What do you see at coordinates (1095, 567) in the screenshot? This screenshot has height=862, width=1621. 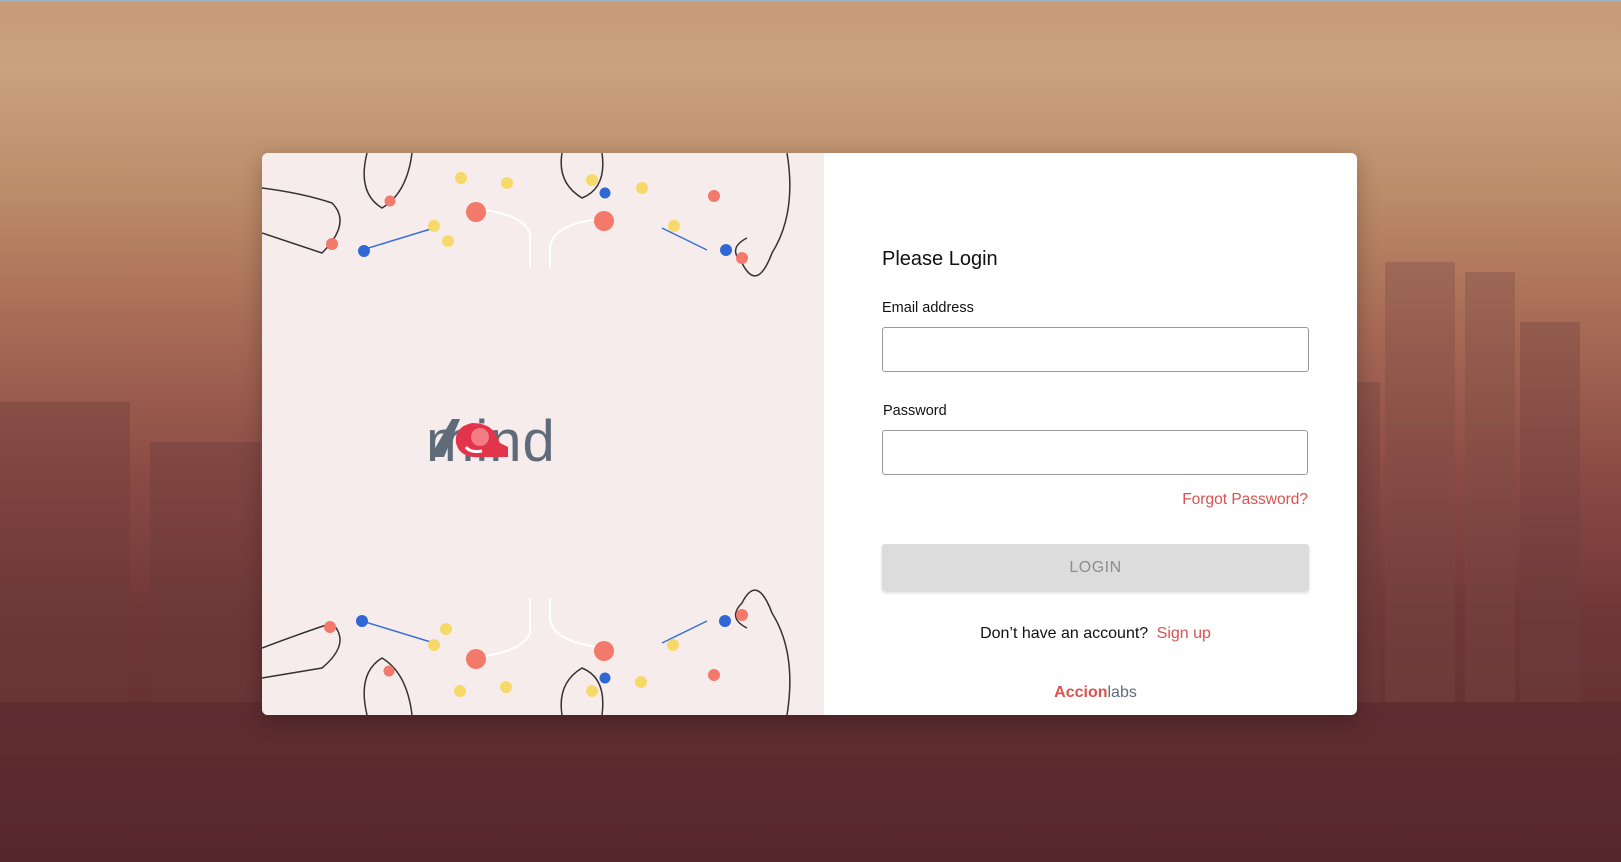 I see `login-button: LOGIN` at bounding box center [1095, 567].